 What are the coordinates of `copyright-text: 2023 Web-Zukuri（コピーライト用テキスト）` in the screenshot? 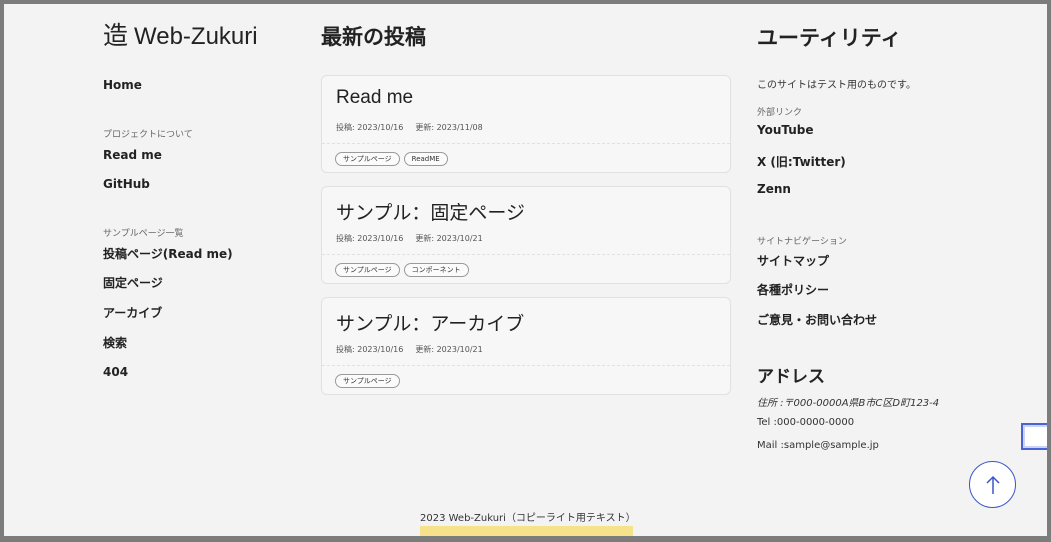 It's located at (528, 518).